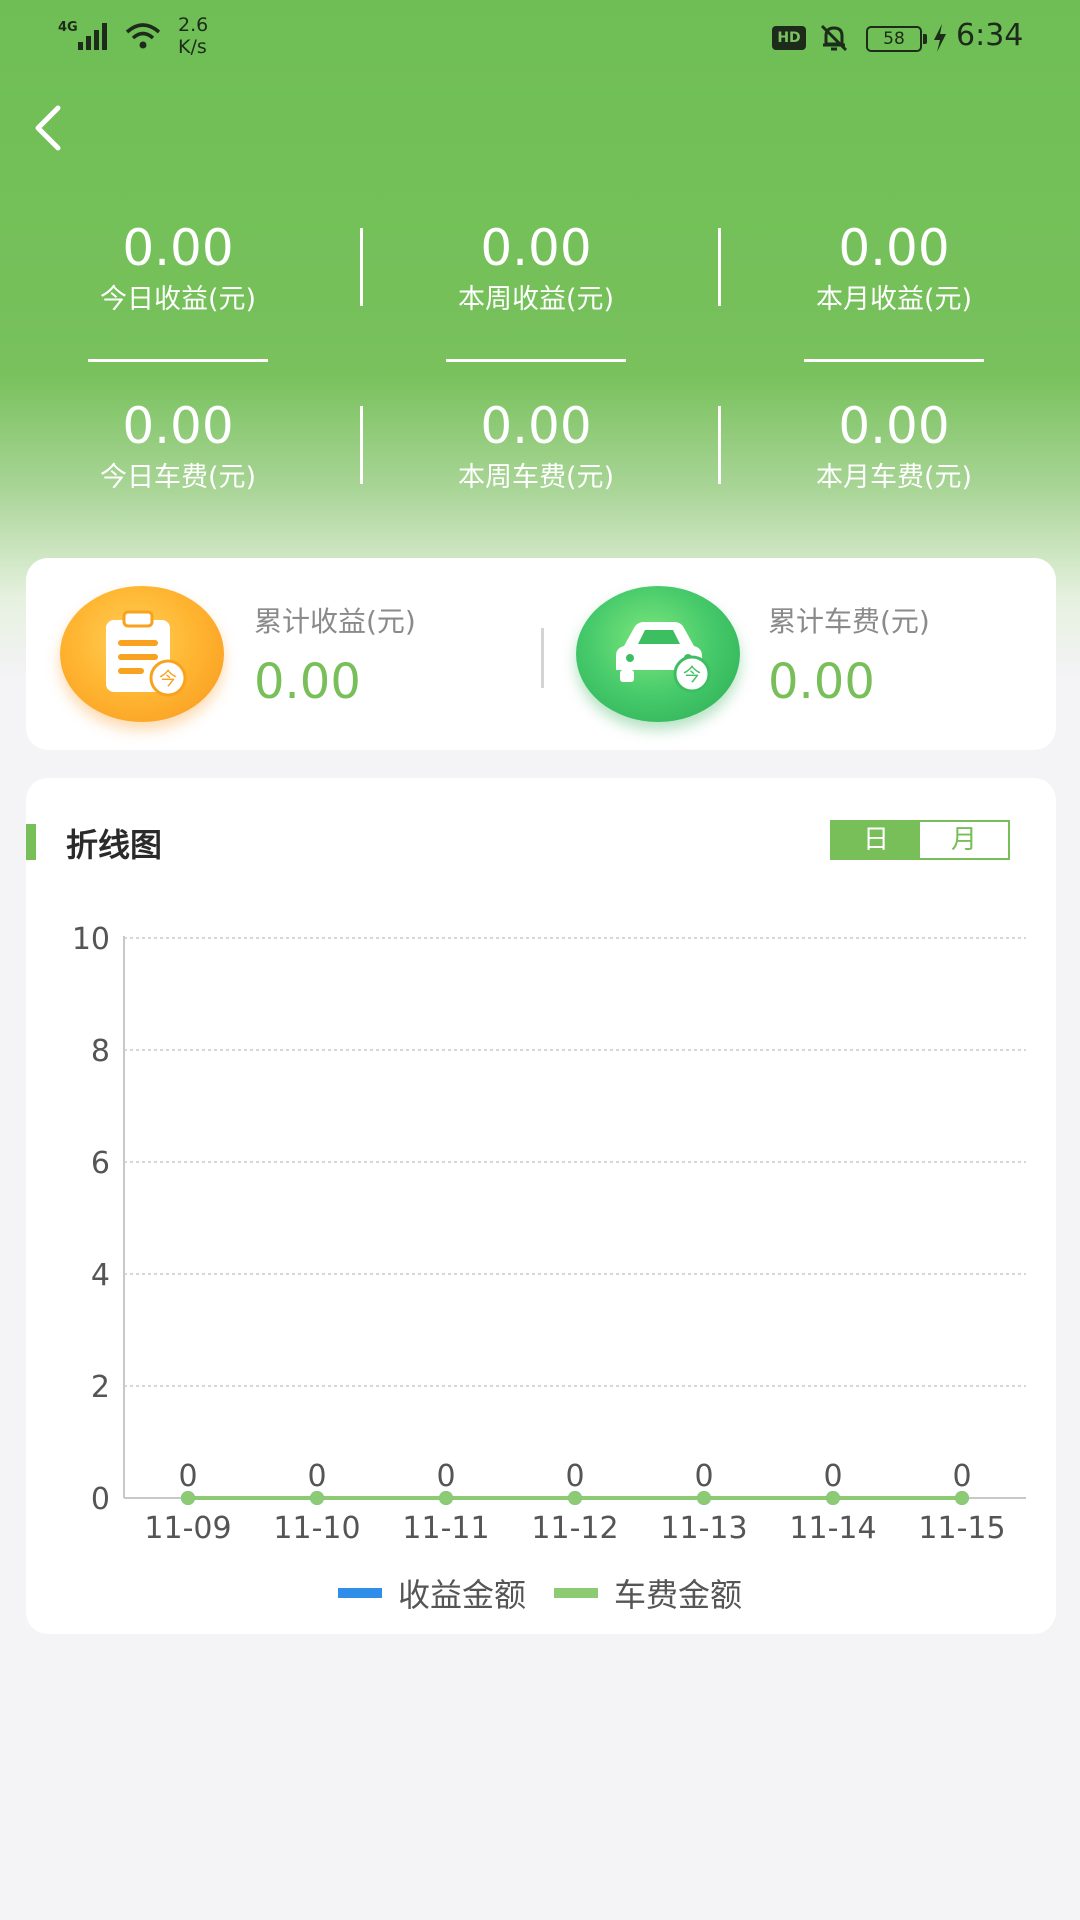 The height and width of the screenshot is (1920, 1080). Describe the element at coordinates (574, 1528) in the screenshot. I see `x-tick-label: 11-12` at that location.